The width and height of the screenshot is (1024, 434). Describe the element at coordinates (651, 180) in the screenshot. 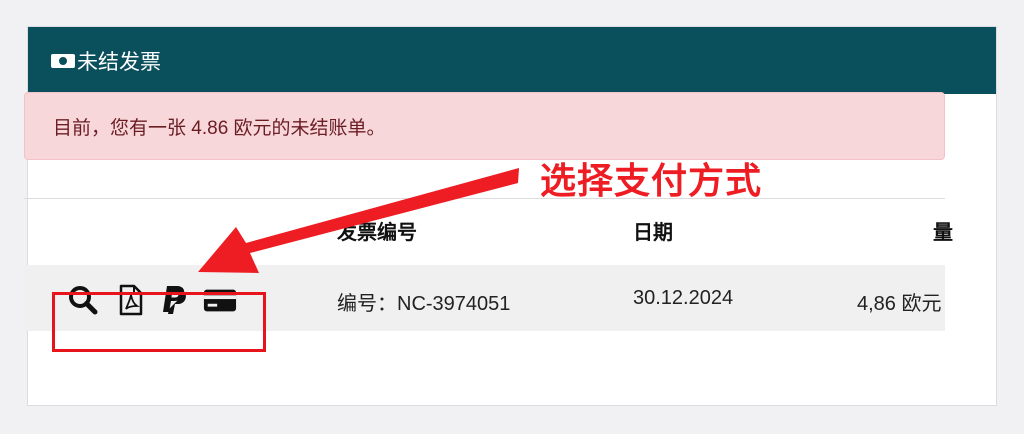

I see `annotation-text: 选择支付方式` at that location.